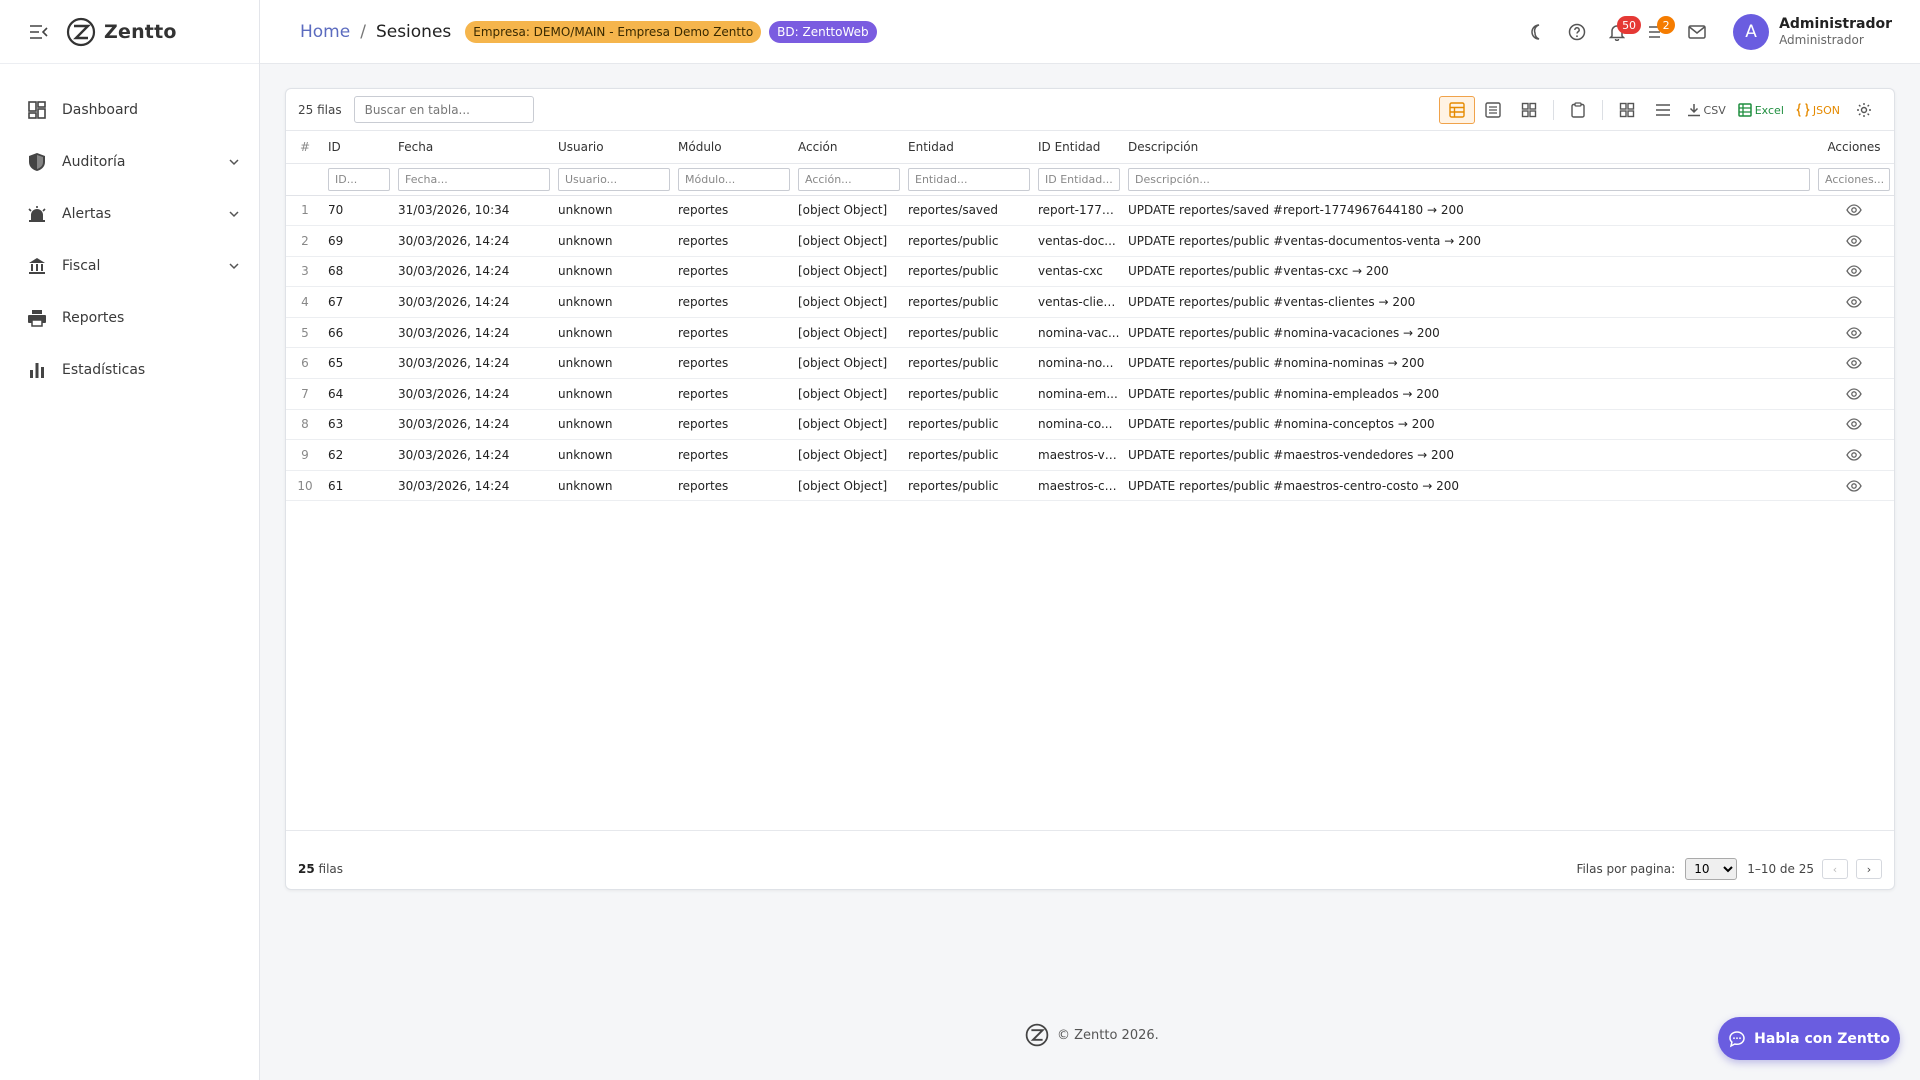 The image size is (1920, 1080). What do you see at coordinates (1627, 110) in the screenshot?
I see `columns-grid-icon` at bounding box center [1627, 110].